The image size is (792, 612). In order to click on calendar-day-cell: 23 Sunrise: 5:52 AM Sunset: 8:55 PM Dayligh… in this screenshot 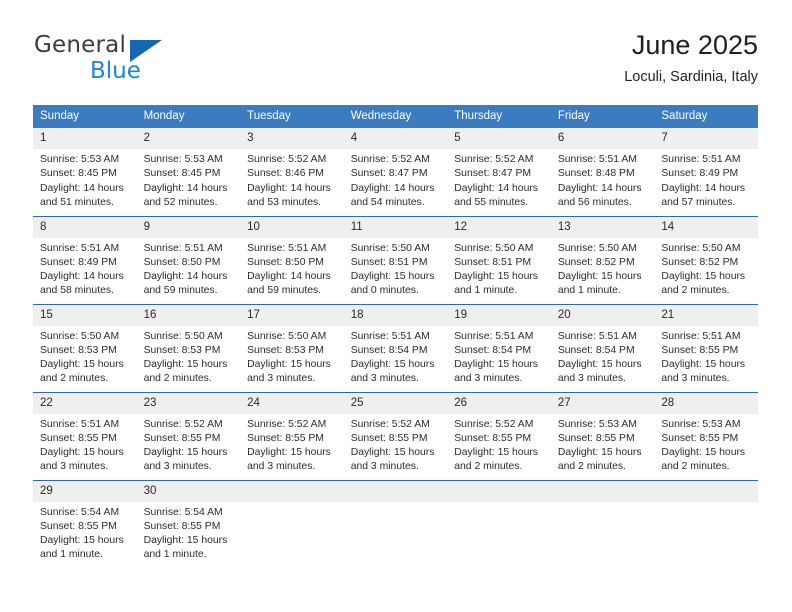, I will do `click(188, 435)`.